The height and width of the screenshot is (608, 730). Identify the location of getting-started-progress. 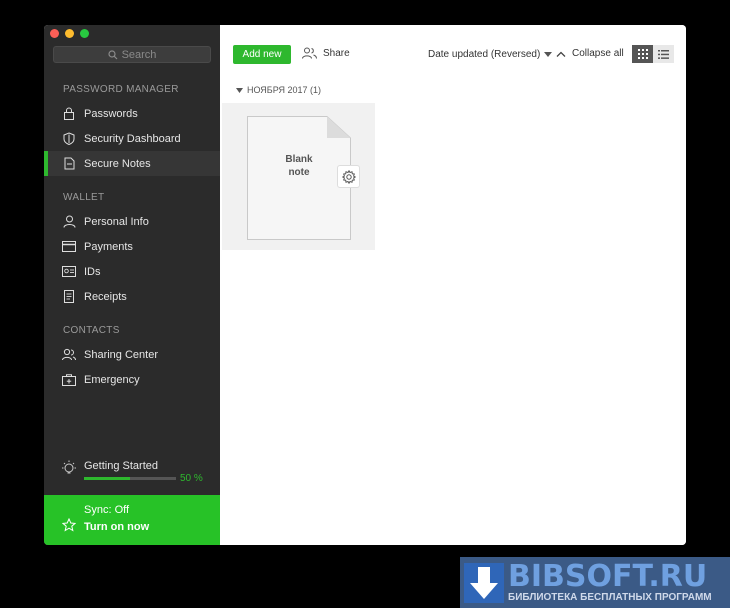
(130, 478).